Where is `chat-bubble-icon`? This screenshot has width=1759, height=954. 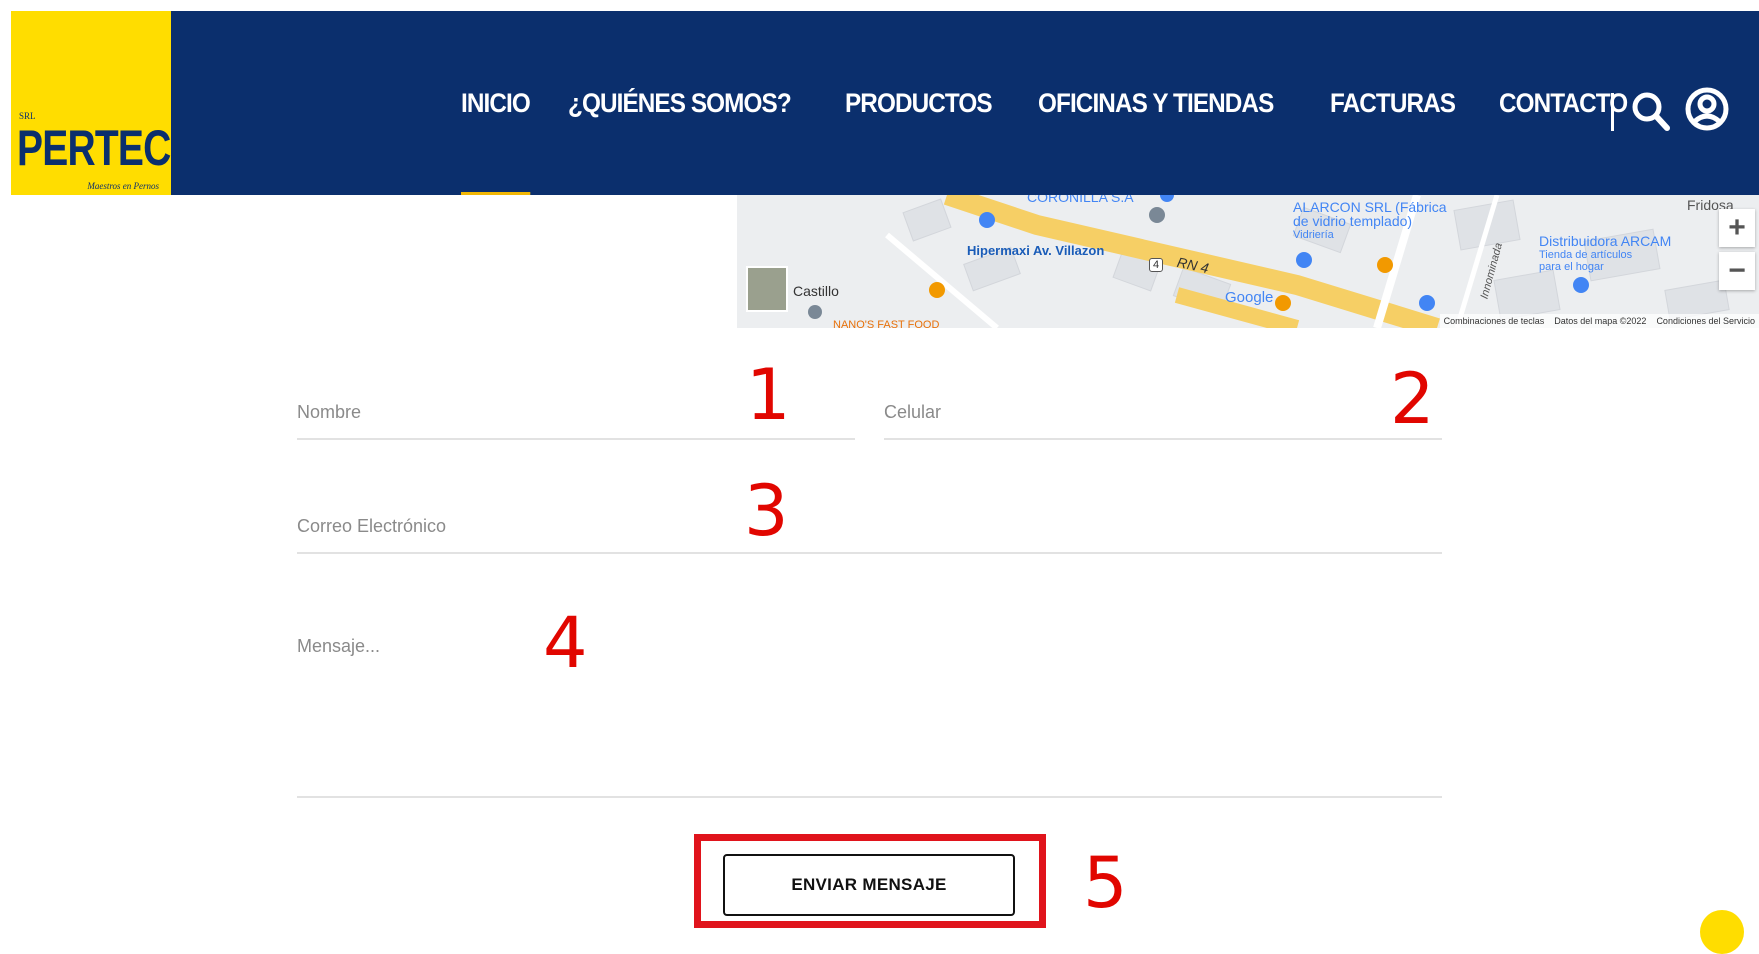 chat-bubble-icon is located at coordinates (1722, 932).